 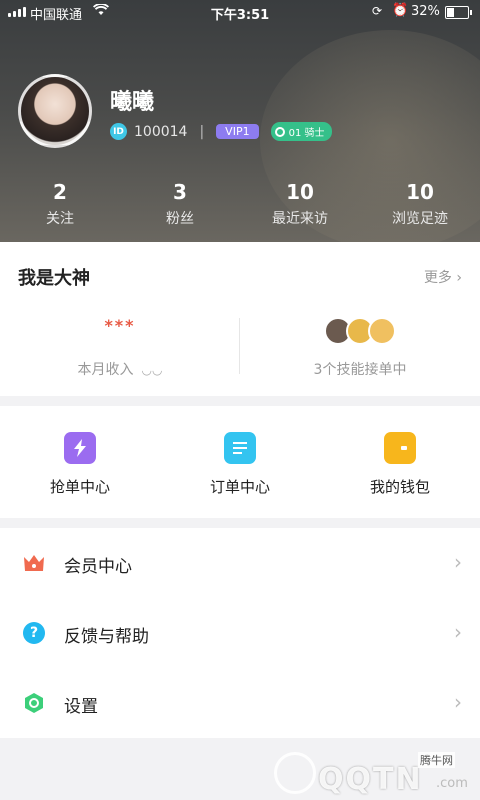 What do you see at coordinates (420, 219) in the screenshot?
I see `stat-label: 浏览足迹` at bounding box center [420, 219].